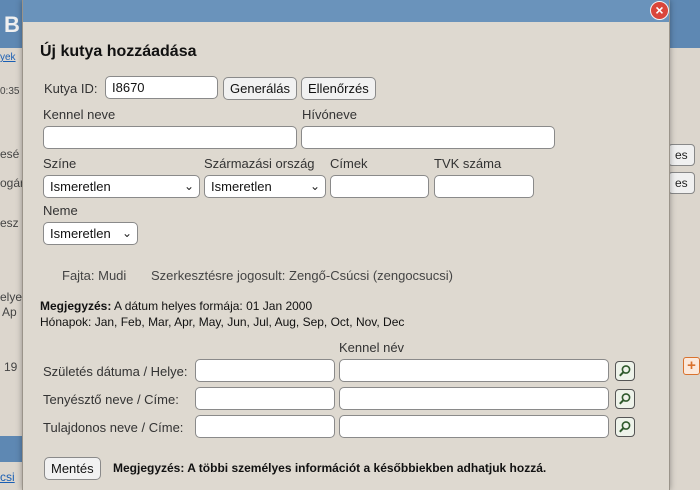 This screenshot has width=700, height=490. I want to click on titles-label: Címek, so click(349, 163).